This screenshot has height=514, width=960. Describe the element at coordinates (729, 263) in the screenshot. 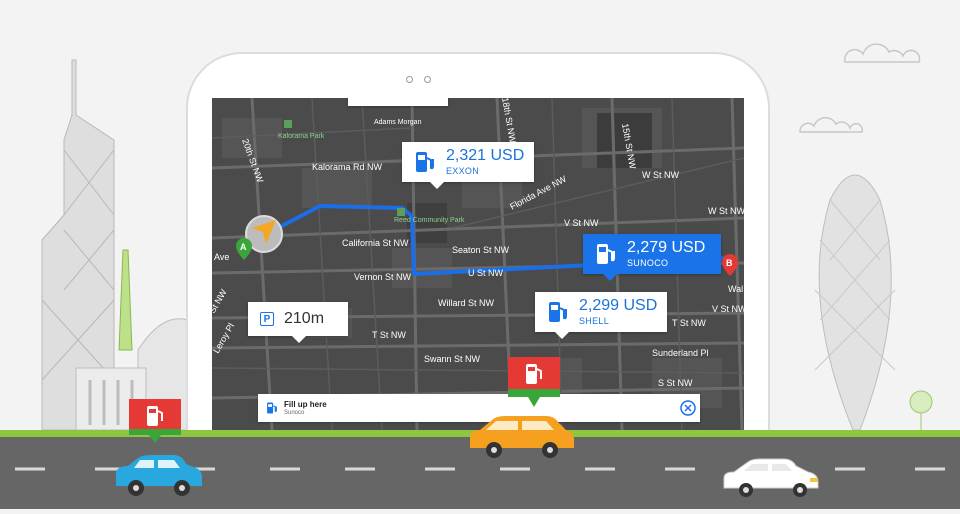

I see `svg-text: B` at that location.